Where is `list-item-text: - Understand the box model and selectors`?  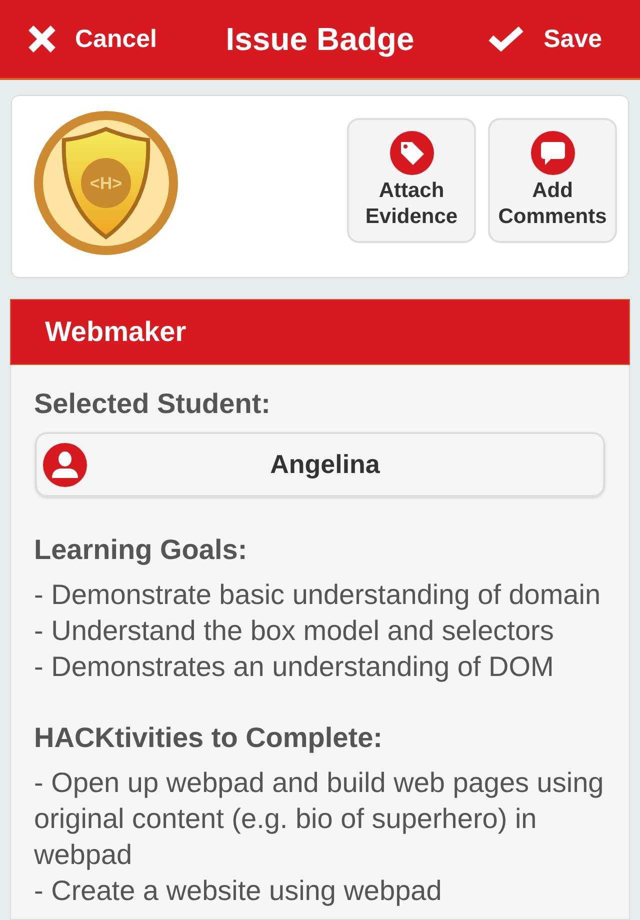 list-item-text: - Understand the box model and selectors is located at coordinates (294, 631).